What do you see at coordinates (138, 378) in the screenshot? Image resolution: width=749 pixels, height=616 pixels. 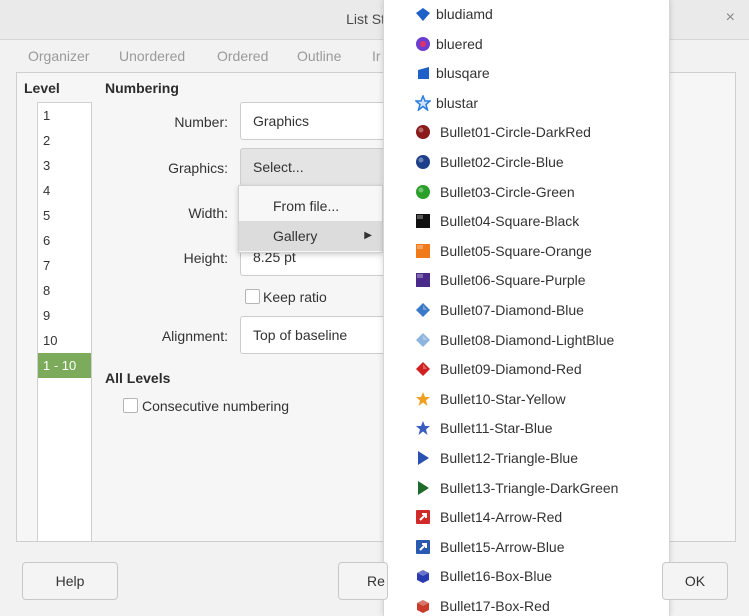 I see `all-levels-heading: All Levels` at bounding box center [138, 378].